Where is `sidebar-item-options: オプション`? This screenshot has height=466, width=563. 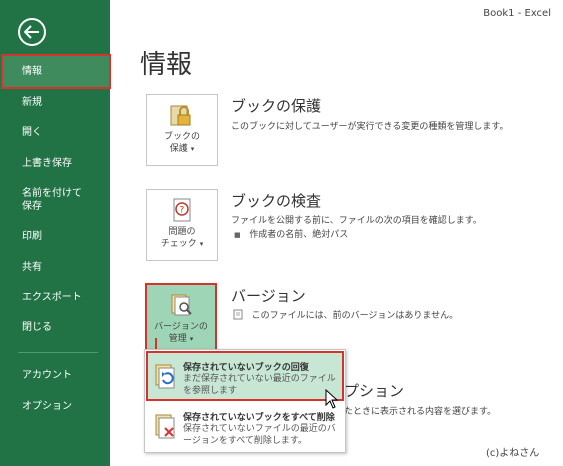 sidebar-item-options: オプション is located at coordinates (55, 406).